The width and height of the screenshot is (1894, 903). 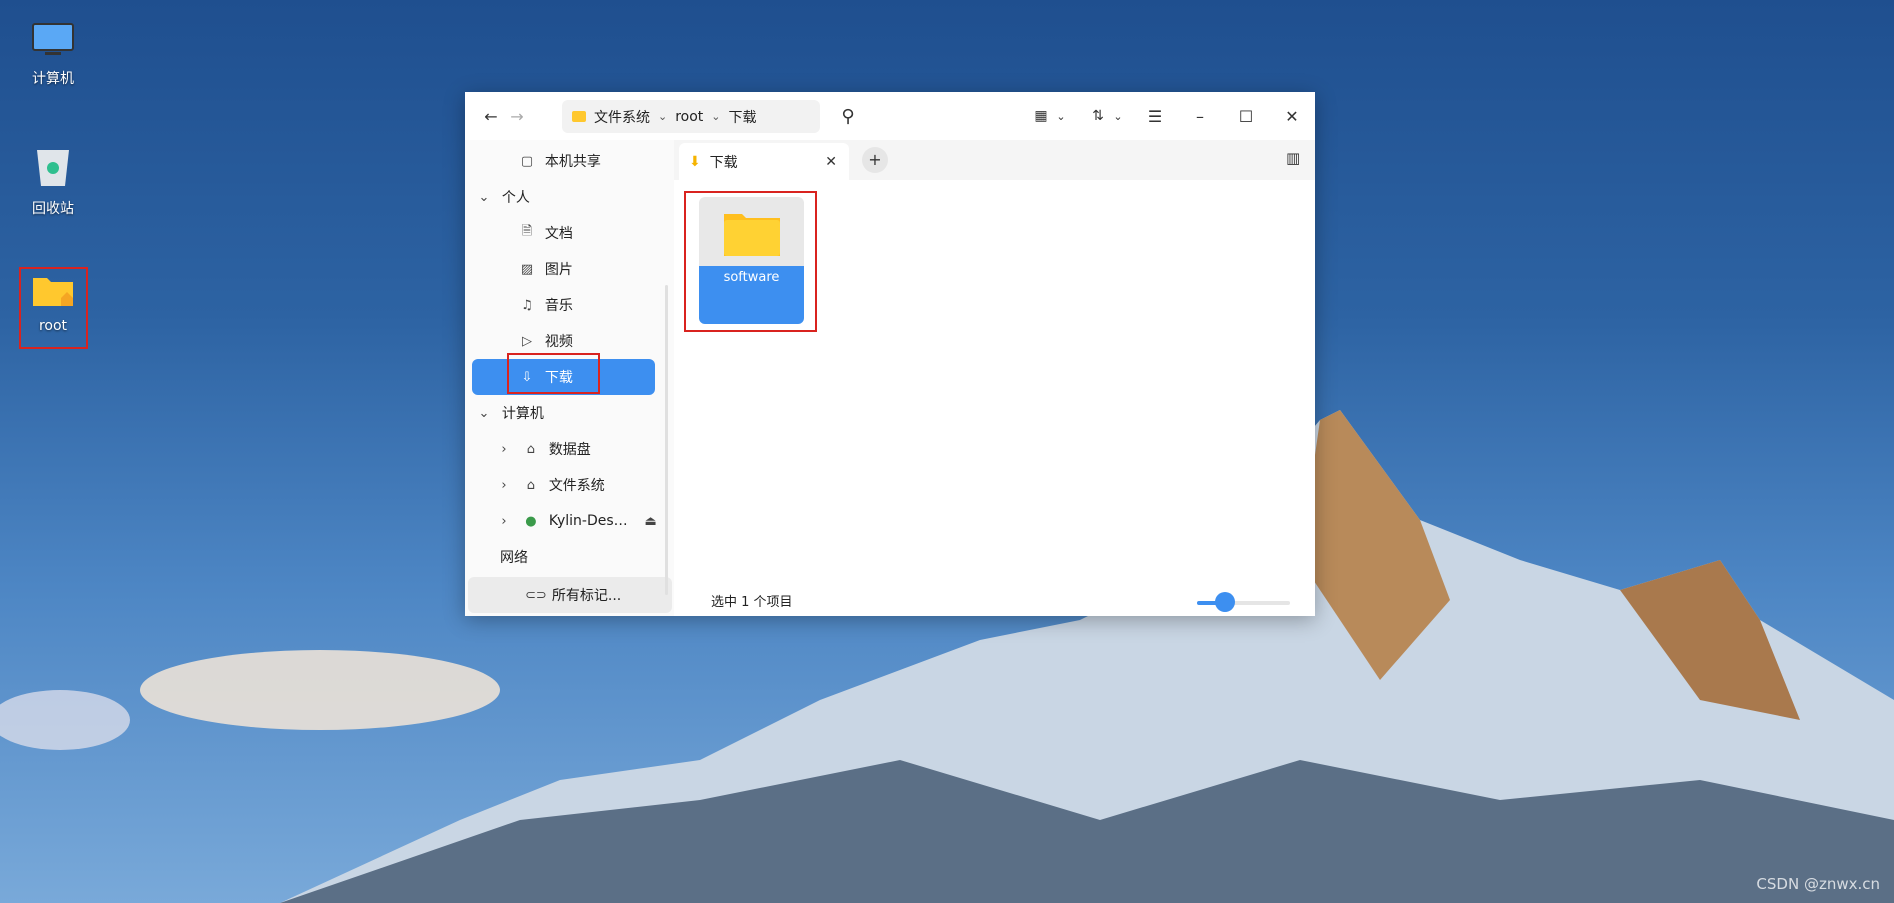 I want to click on music-icon: ♫, so click(x=527, y=305).